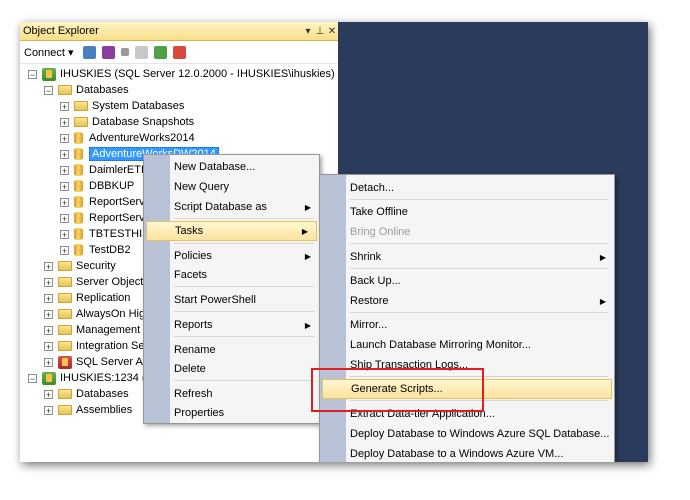 This screenshot has width=690, height=500. Describe the element at coordinates (308, 31) in the screenshot. I see `dropdown-icon: ▾` at that location.